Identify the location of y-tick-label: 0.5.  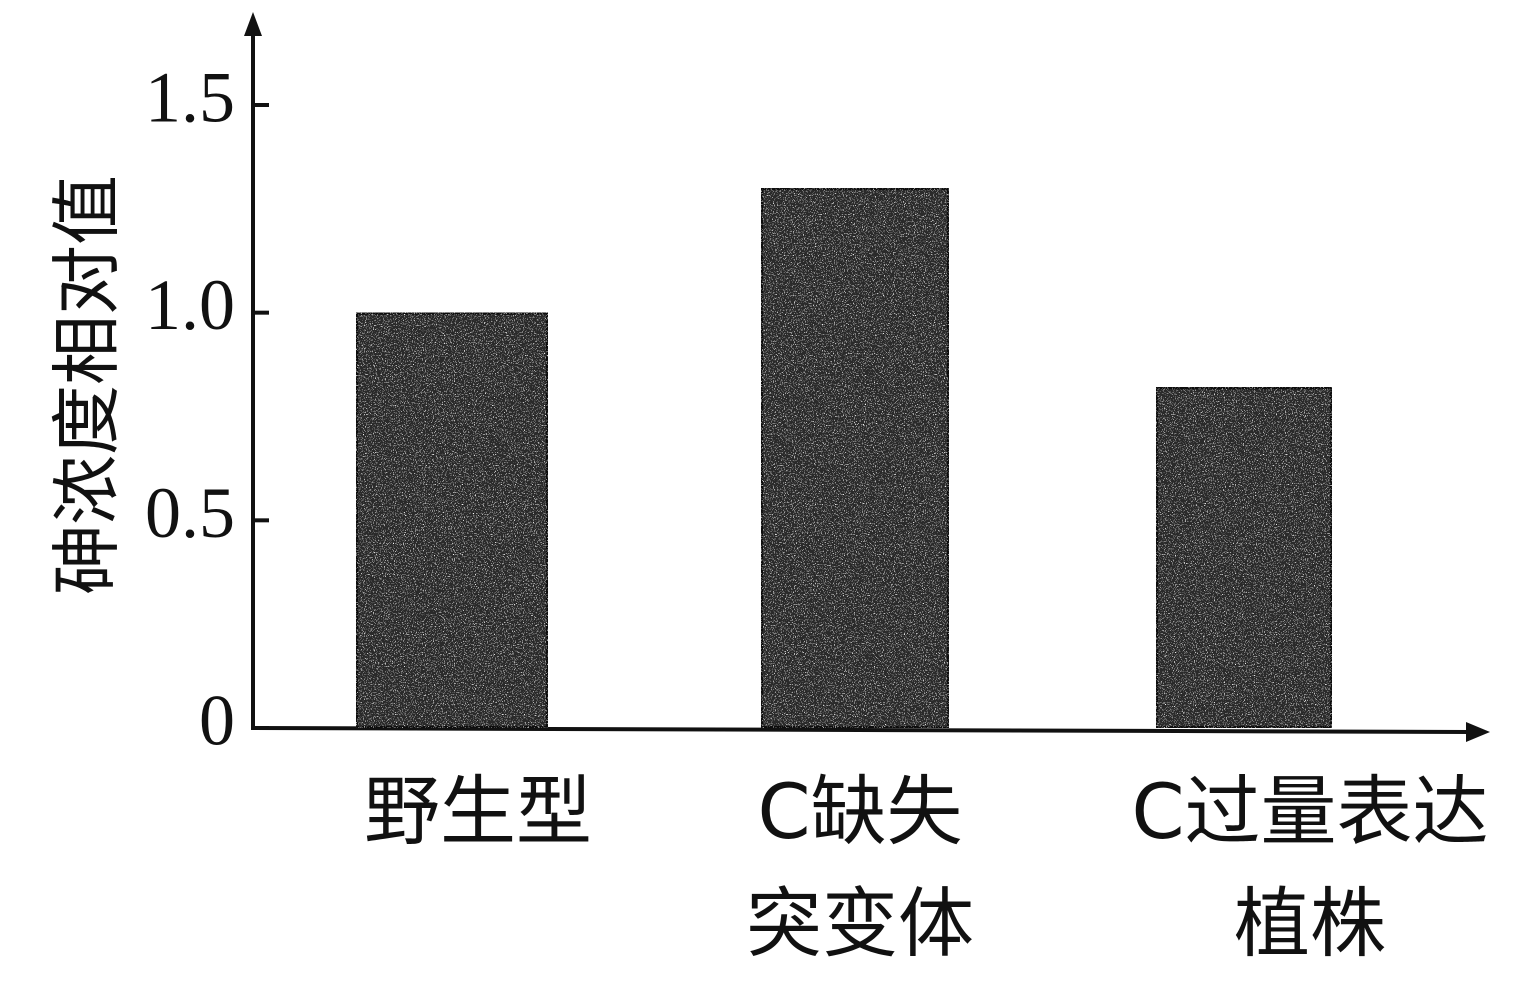
(190, 513).